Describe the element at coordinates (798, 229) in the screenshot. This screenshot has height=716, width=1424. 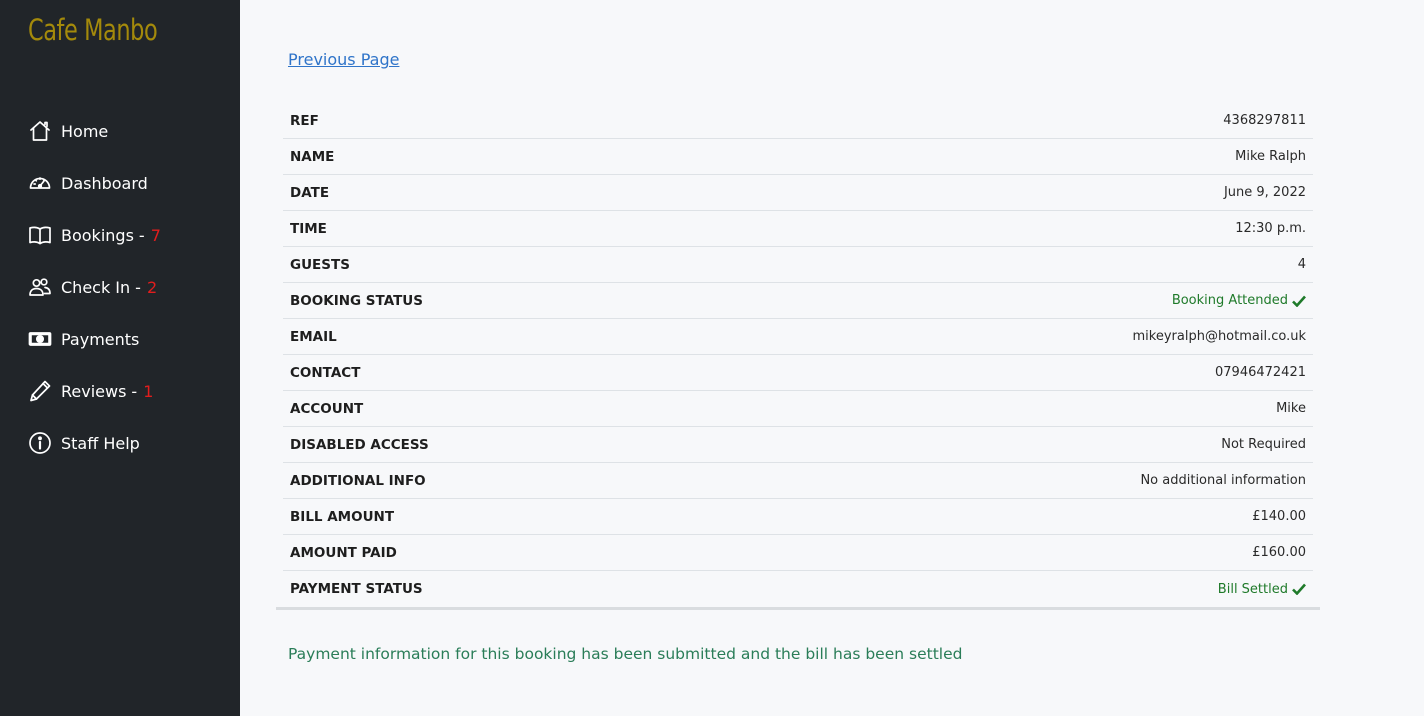
I see `table-row: TIME 12:30 p.m.` at that location.